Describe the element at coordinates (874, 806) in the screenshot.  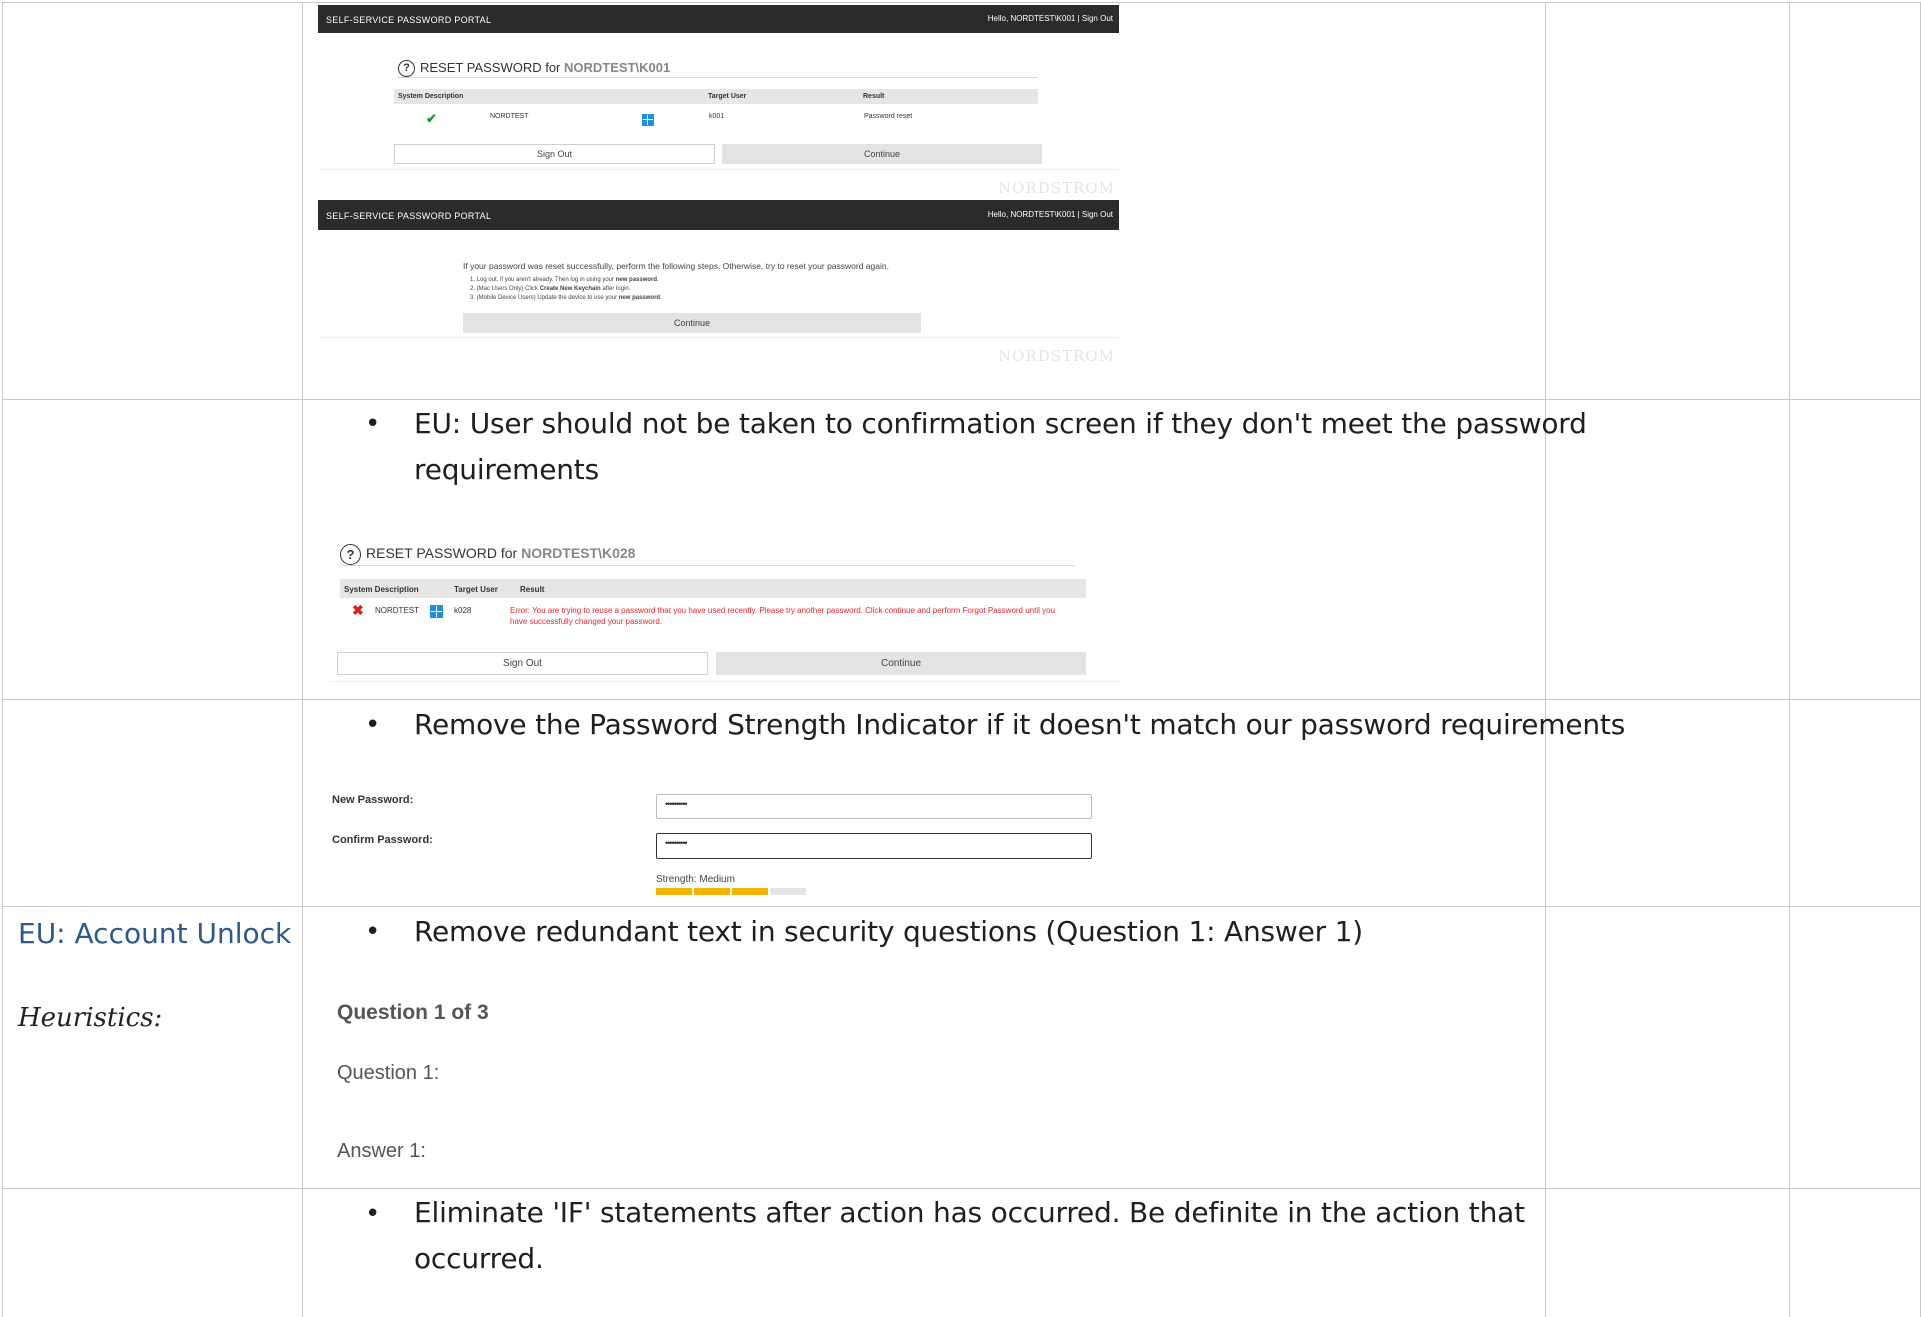
I see `new-password-input: ••••••••••` at that location.